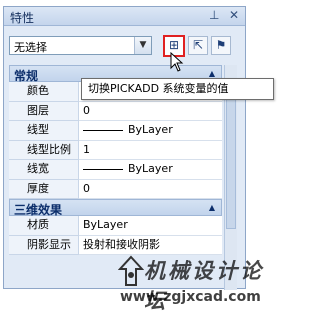 The image size is (320, 315). Describe the element at coordinates (190, 297) in the screenshot. I see `watermark-url: www.zgjxcad.com` at that location.